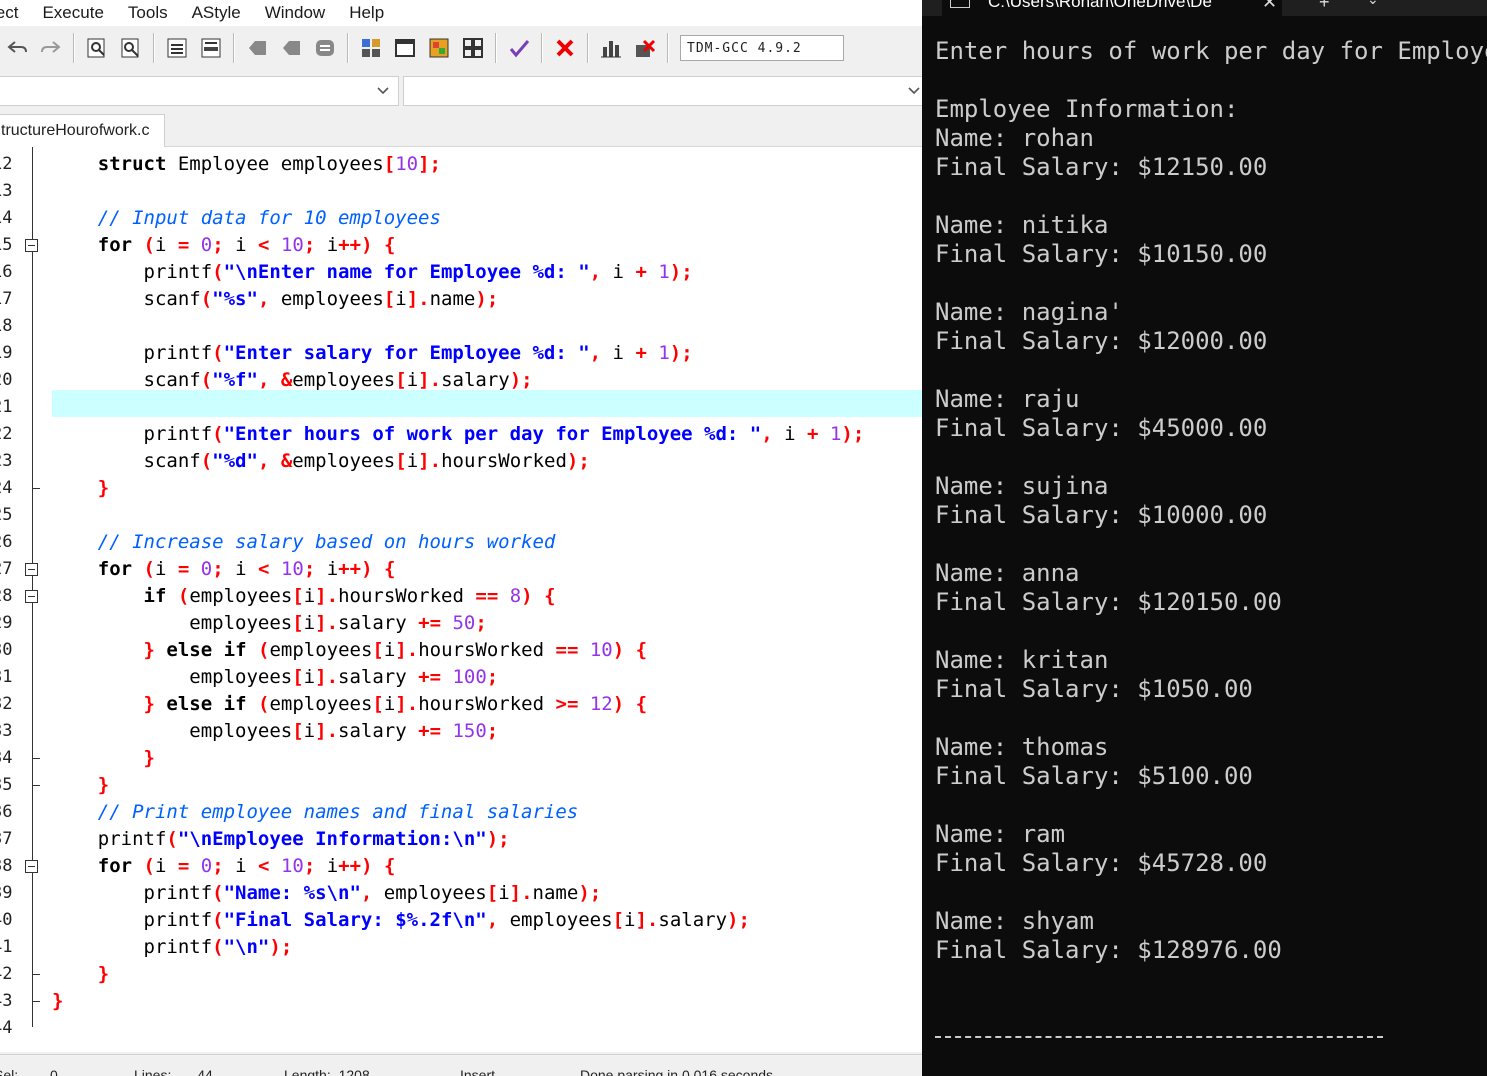 This screenshot has height=1076, width=1487. Describe the element at coordinates (177, 48) in the screenshot. I see `indent-icon` at that location.